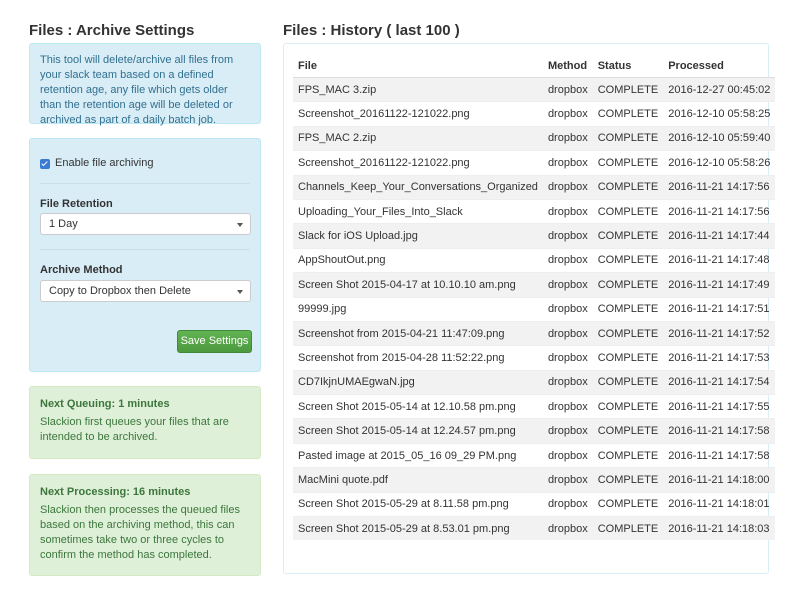 The height and width of the screenshot is (600, 800). Describe the element at coordinates (214, 341) in the screenshot. I see `save-settings-button: Save Settings` at that location.